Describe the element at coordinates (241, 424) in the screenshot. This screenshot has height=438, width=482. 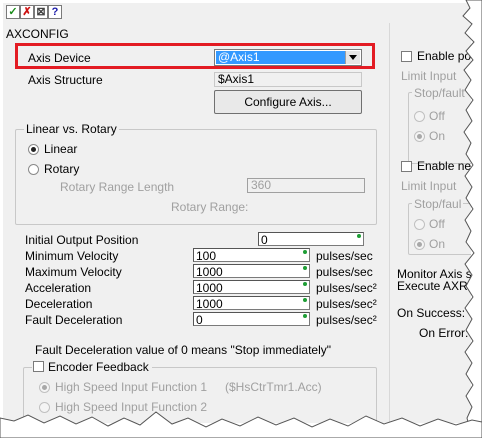
I see `torn-bottom-edge` at that location.